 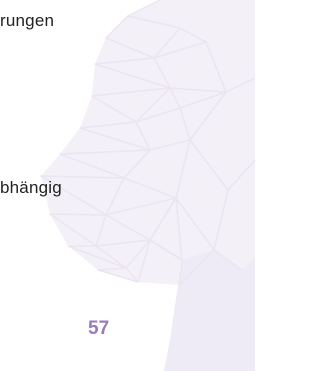 I want to click on text-fragment-line-2: bhängig, so click(x=31, y=187).